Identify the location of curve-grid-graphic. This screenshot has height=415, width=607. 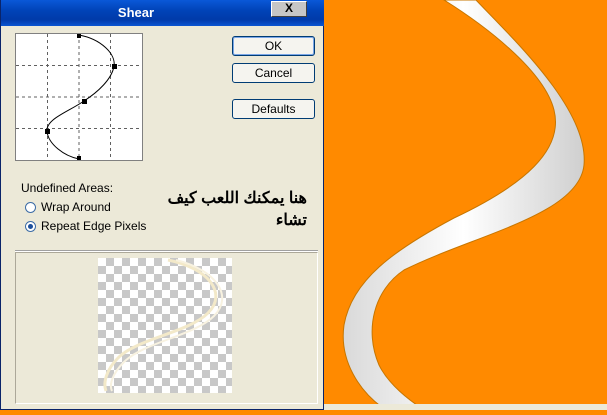
(79, 97).